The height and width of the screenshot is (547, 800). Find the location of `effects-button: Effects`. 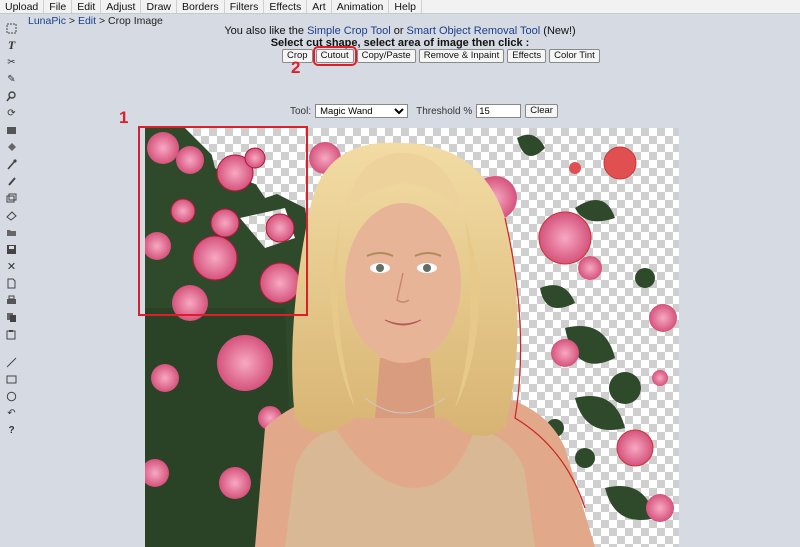

effects-button: Effects is located at coordinates (527, 56).